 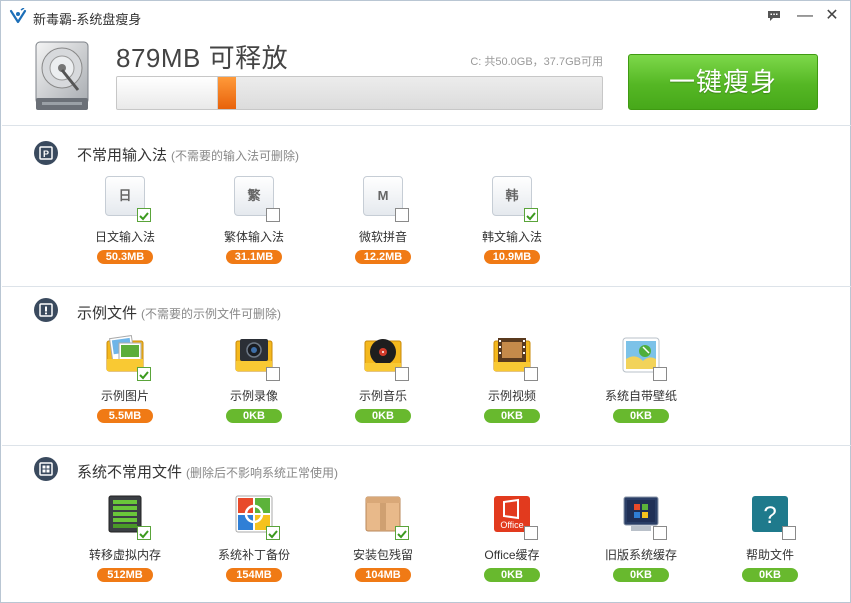 I want to click on size-badge: 5.5MB, so click(x=125, y=416).